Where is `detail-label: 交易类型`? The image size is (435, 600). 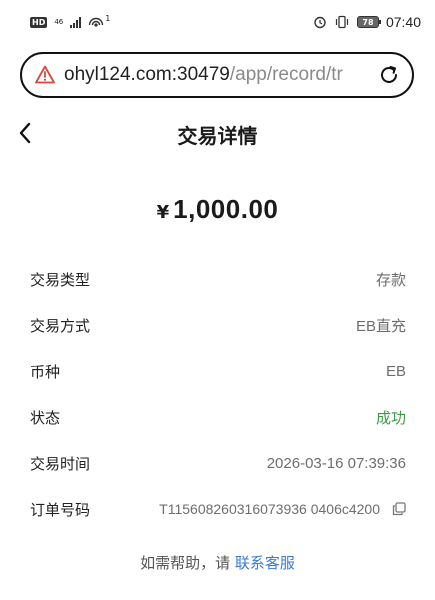 detail-label: 交易类型 is located at coordinates (60, 279).